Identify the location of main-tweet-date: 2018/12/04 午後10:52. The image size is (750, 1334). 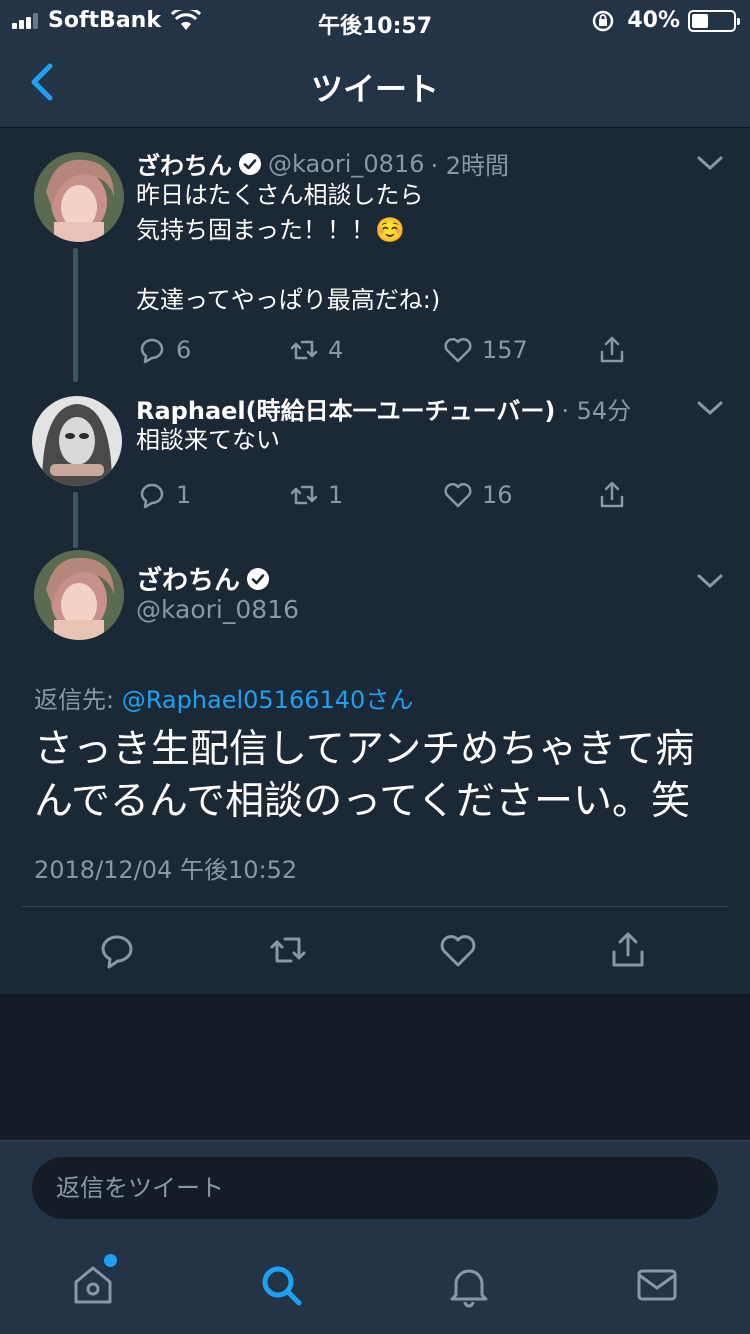
(166, 870).